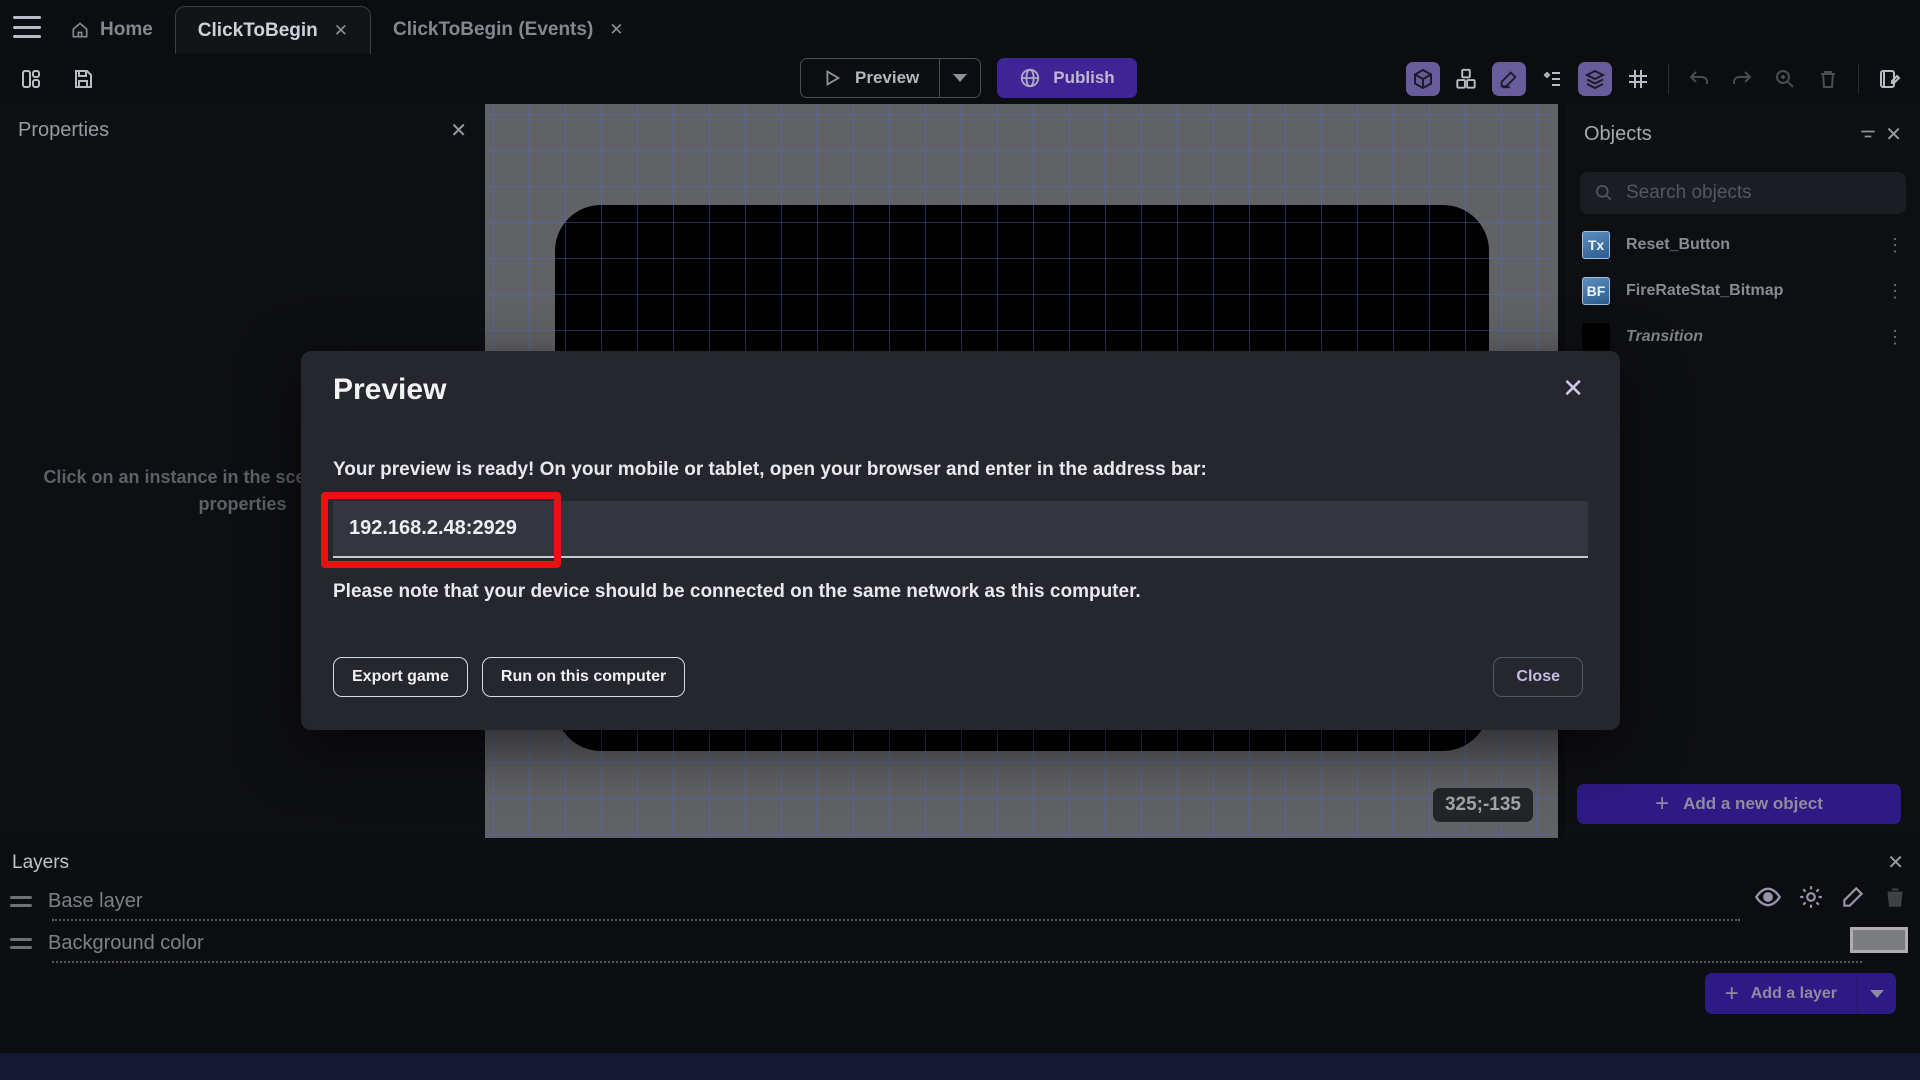 Image resolution: width=1920 pixels, height=1080 pixels. What do you see at coordinates (1699, 79) in the screenshot?
I see `undo-icon` at bounding box center [1699, 79].